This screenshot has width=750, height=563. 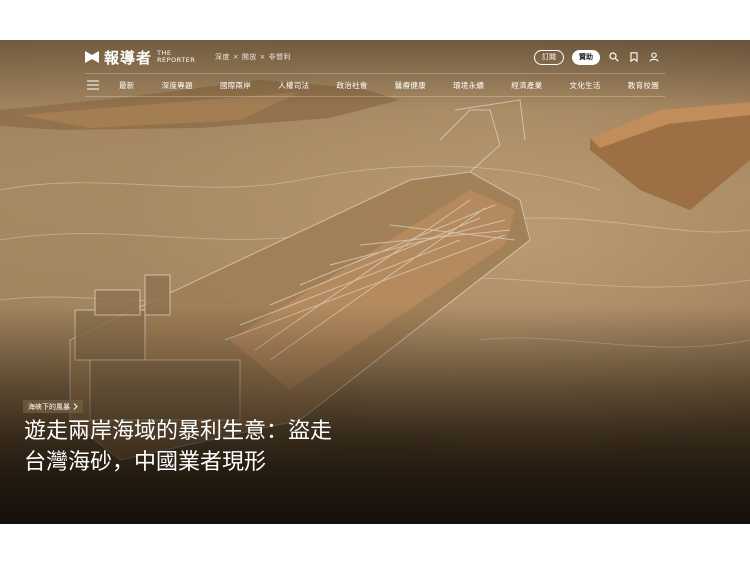 I want to click on nav-item-health: 醫療健康, so click(x=410, y=85).